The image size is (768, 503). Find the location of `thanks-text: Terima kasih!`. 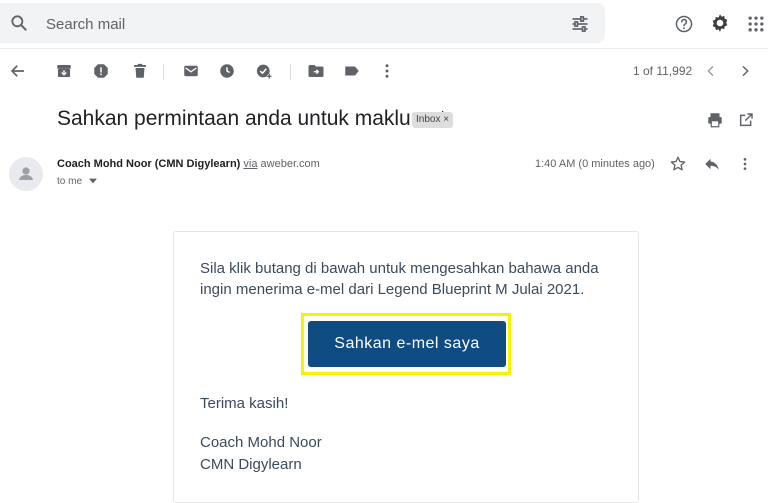

thanks-text: Terima kasih! is located at coordinates (244, 403).